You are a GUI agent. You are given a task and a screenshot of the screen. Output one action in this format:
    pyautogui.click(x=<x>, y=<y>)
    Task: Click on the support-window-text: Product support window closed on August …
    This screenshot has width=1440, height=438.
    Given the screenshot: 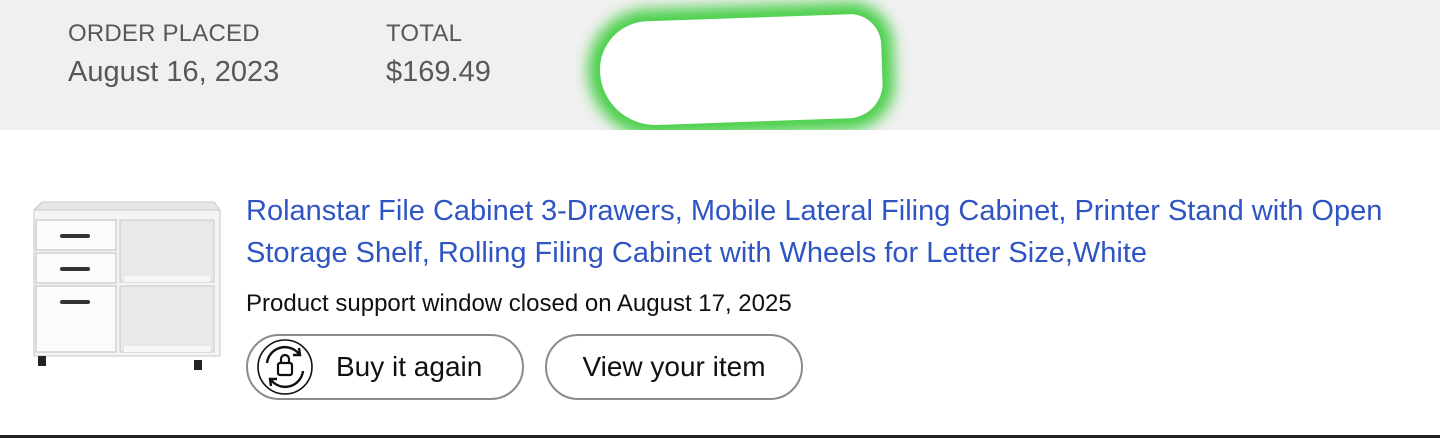 What is the action you would take?
    pyautogui.click(x=519, y=303)
    